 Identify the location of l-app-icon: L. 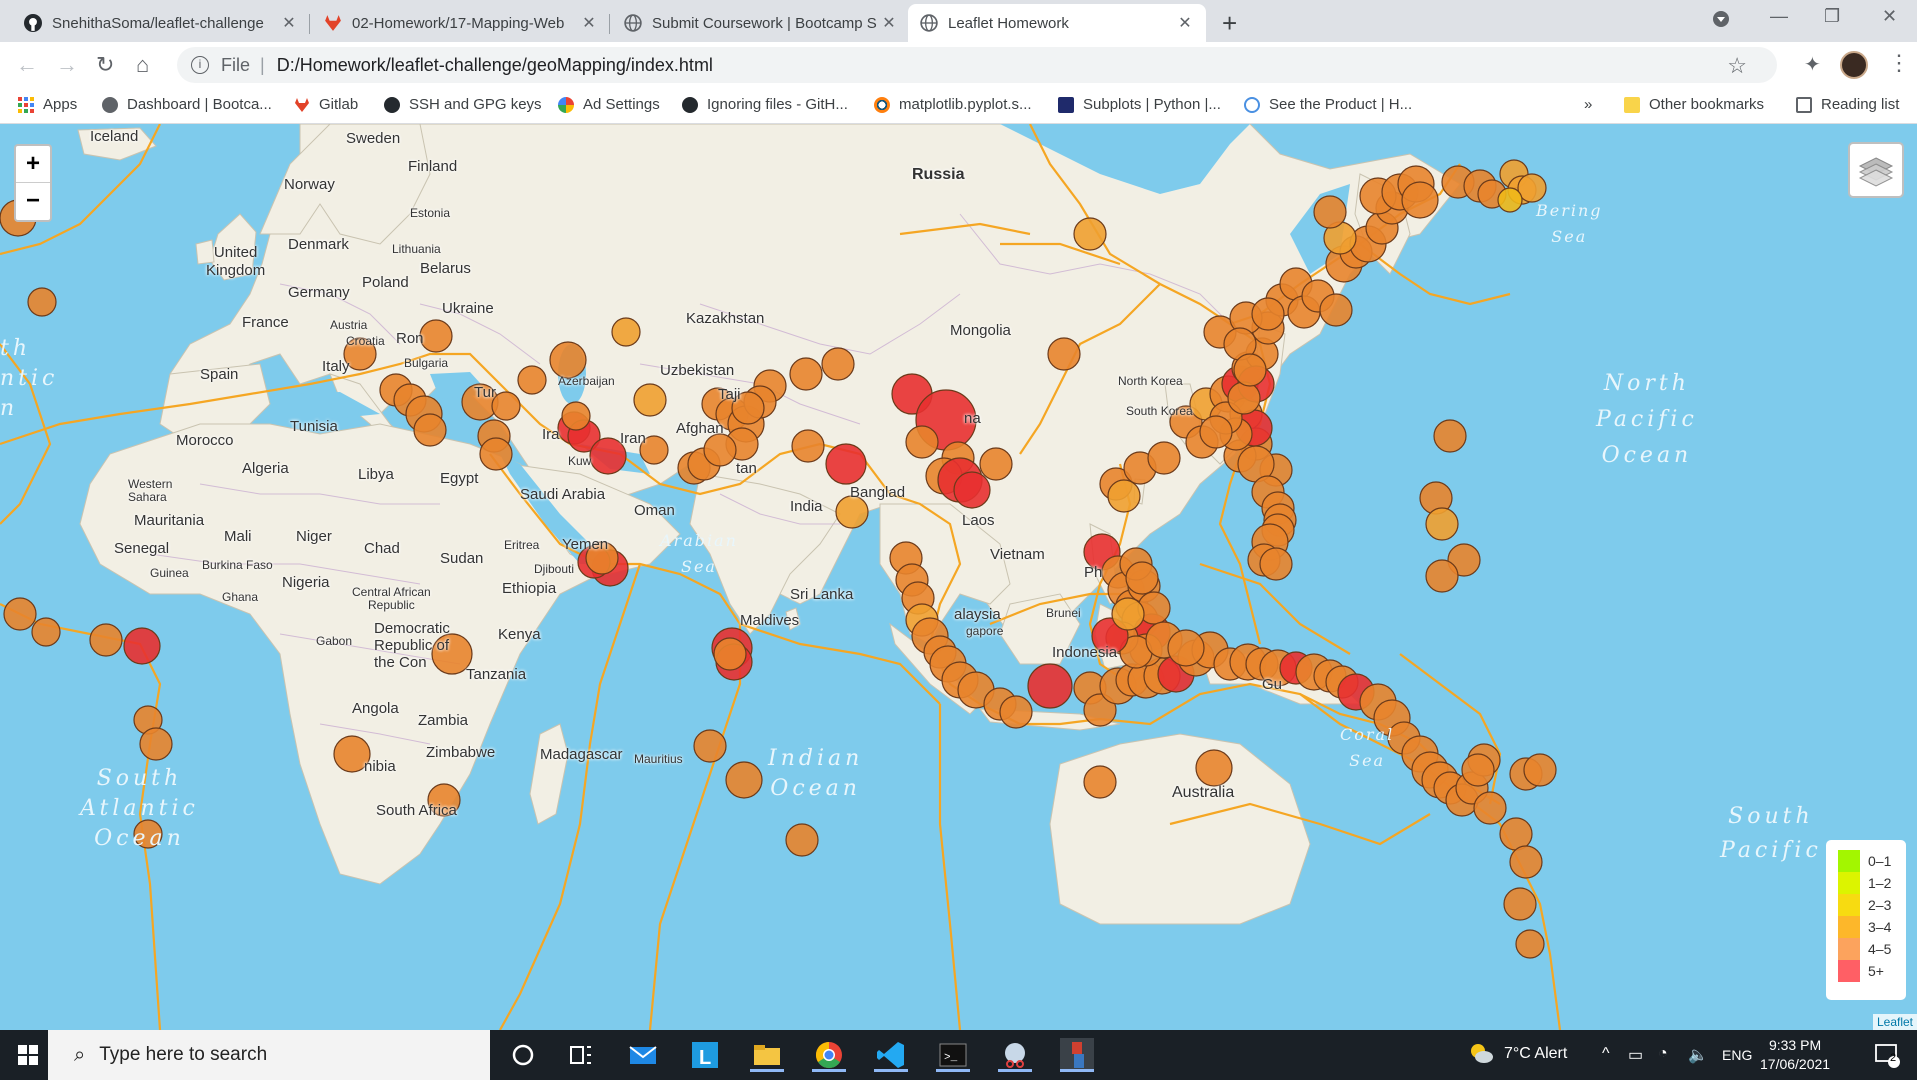
(705, 1055).